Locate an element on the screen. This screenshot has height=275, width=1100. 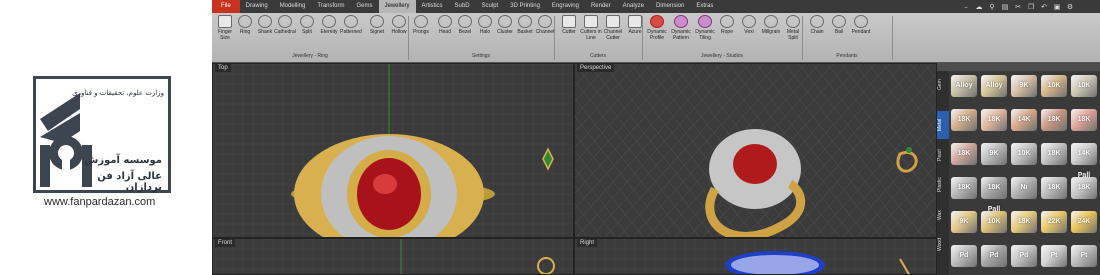
metal-swatch: 14K is located at coordinates (1024, 120).